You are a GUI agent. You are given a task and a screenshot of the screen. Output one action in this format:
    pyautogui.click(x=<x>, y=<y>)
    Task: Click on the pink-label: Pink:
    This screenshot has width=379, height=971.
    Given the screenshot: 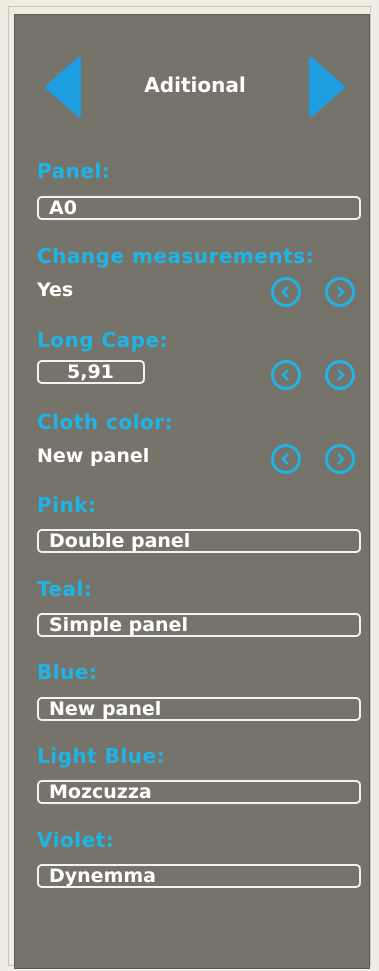 What is the action you would take?
    pyautogui.click(x=67, y=505)
    